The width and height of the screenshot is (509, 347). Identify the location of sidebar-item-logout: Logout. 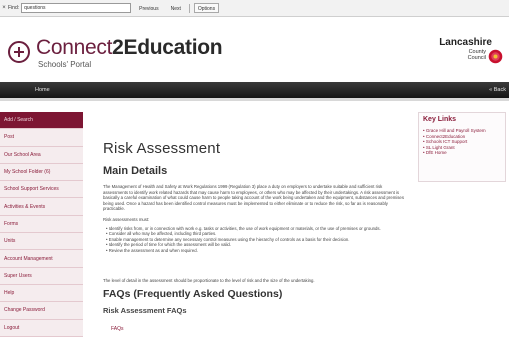
(41, 328).